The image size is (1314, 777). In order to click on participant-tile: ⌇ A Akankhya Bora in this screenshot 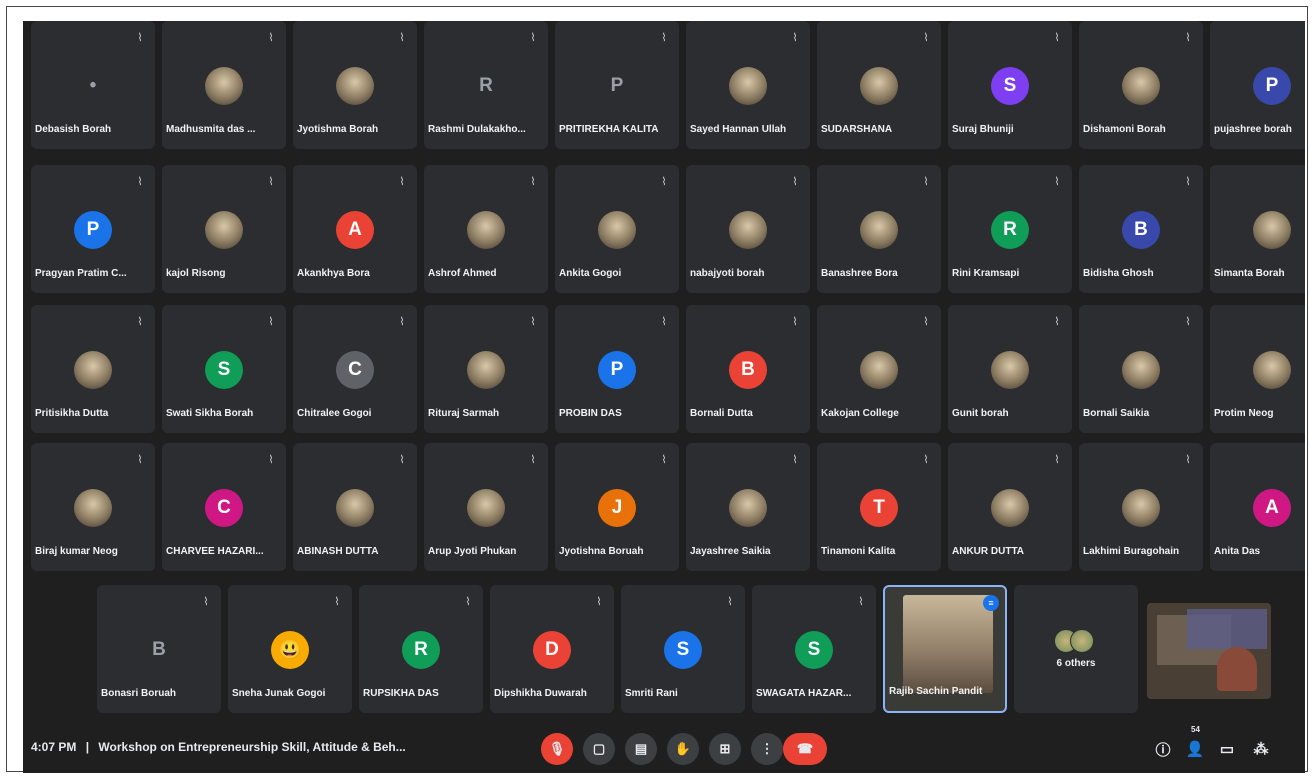, I will do `click(355, 229)`.